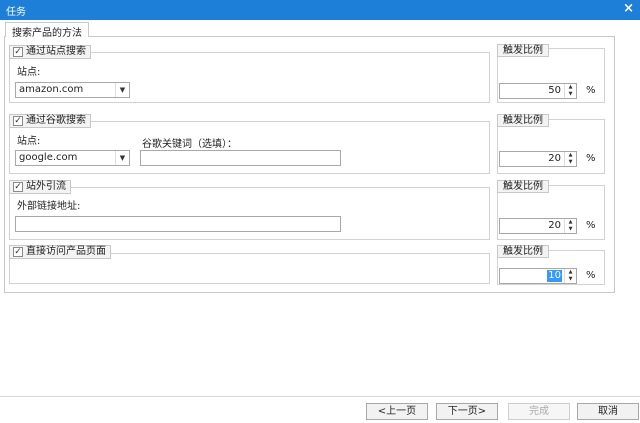 The height and width of the screenshot is (423, 640). What do you see at coordinates (591, 158) in the screenshot?
I see `ratio-unit-2: %` at bounding box center [591, 158].